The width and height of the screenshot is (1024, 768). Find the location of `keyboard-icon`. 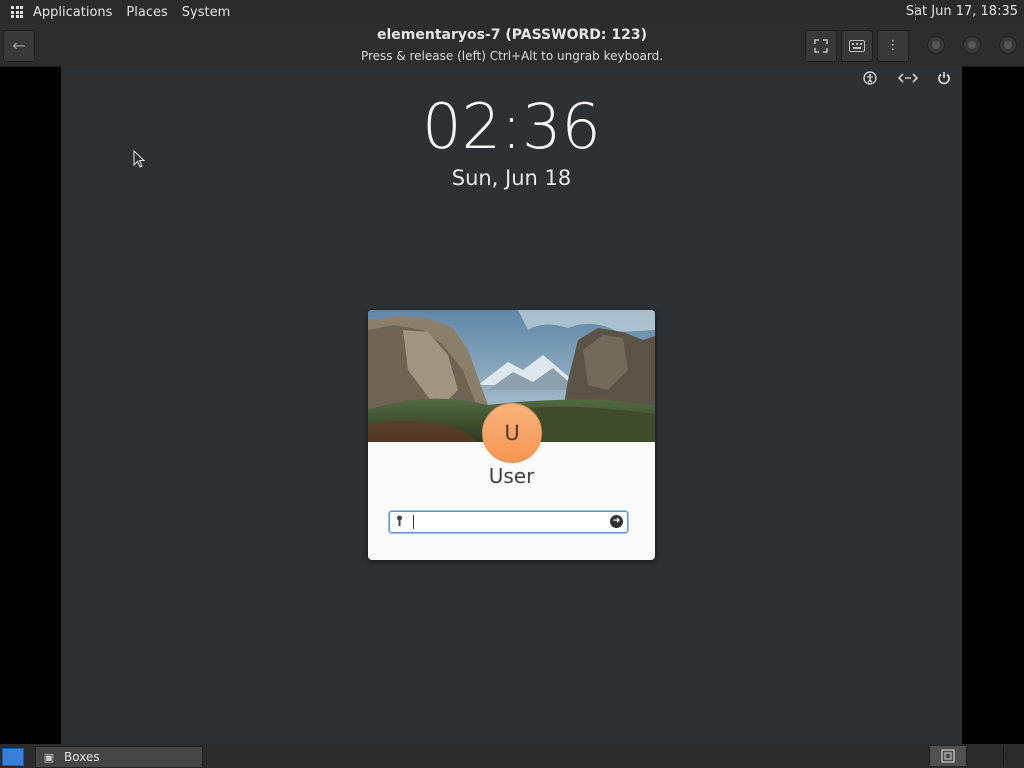

keyboard-icon is located at coordinates (857, 46).